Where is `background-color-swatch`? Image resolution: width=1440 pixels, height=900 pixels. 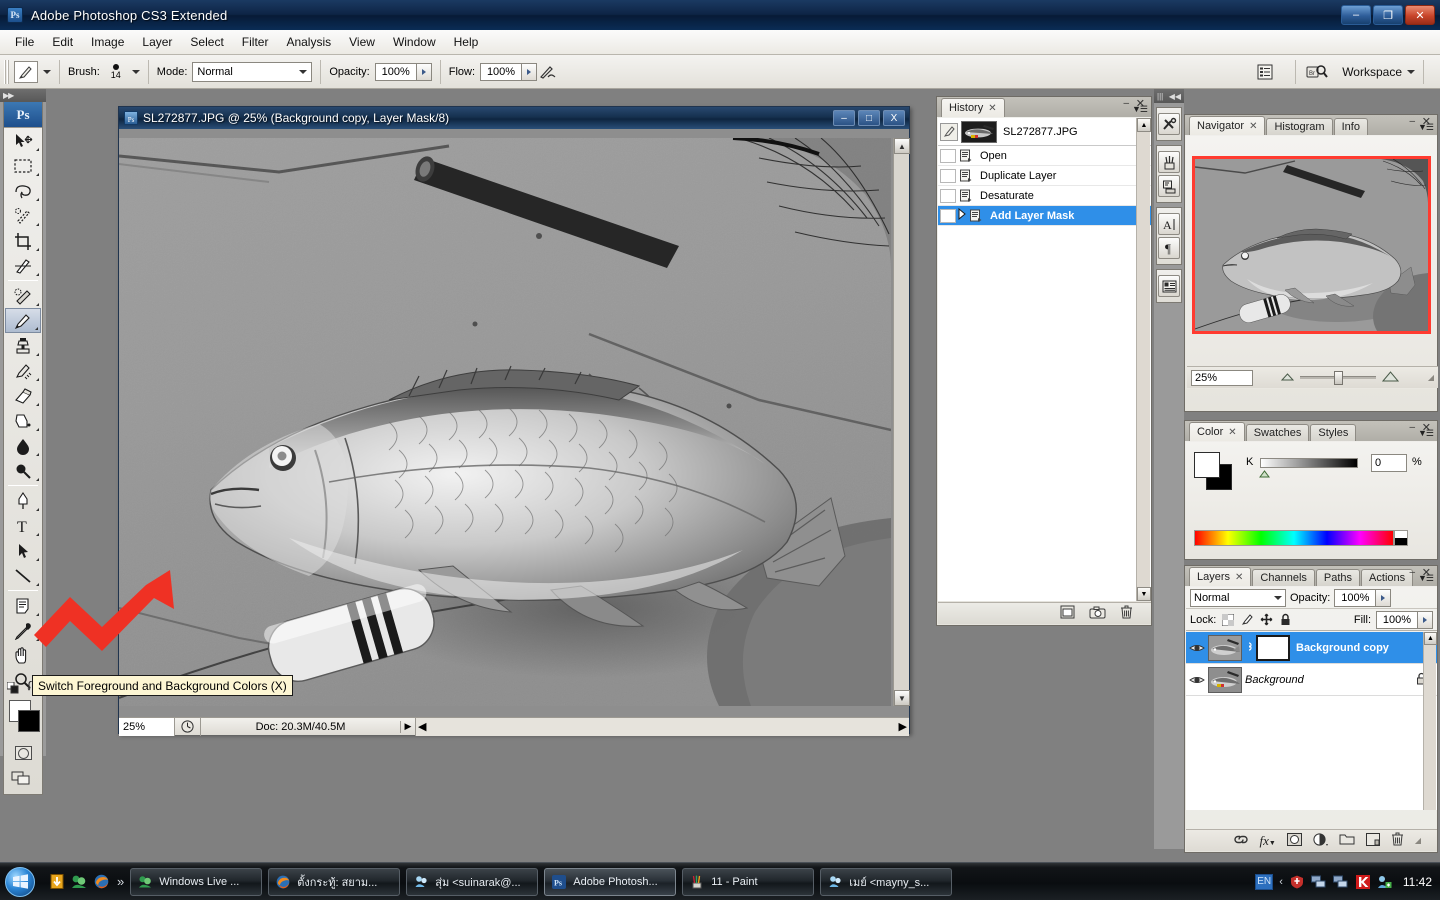 background-color-swatch is located at coordinates (29, 721).